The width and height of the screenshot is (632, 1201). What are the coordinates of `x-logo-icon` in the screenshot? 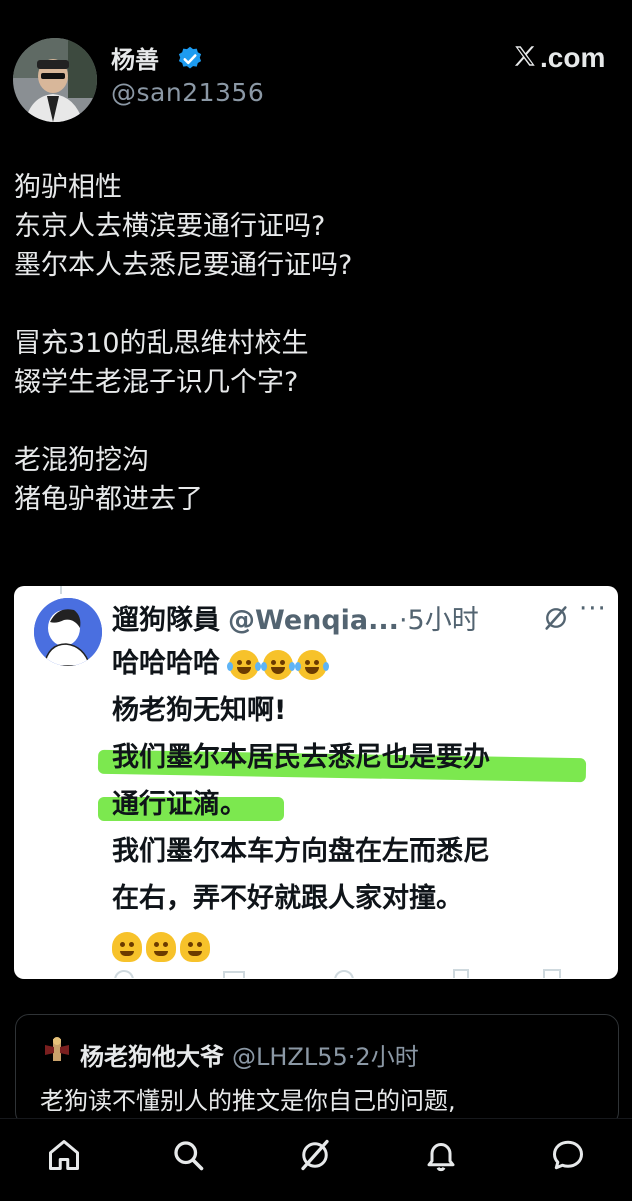 It's located at (525, 58).